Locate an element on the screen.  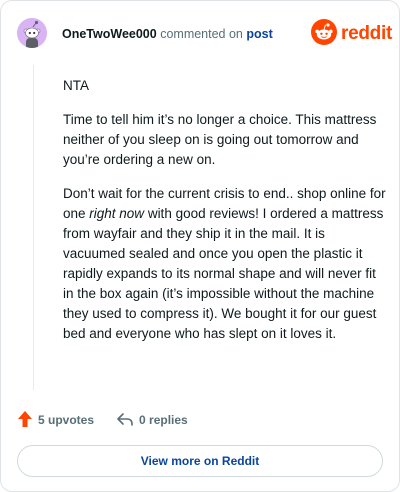
commented-on-text: commented on is located at coordinates (201, 34).